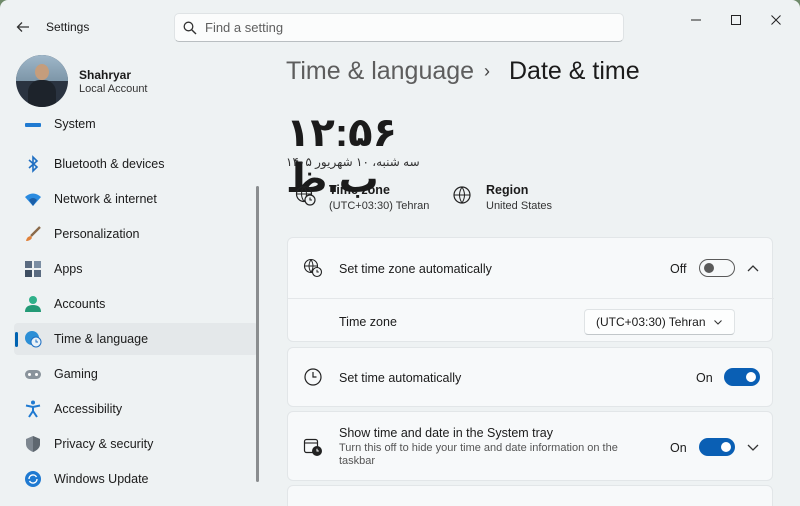 Image resolution: width=800 pixels, height=506 pixels. I want to click on gamepad-icon, so click(33, 374).